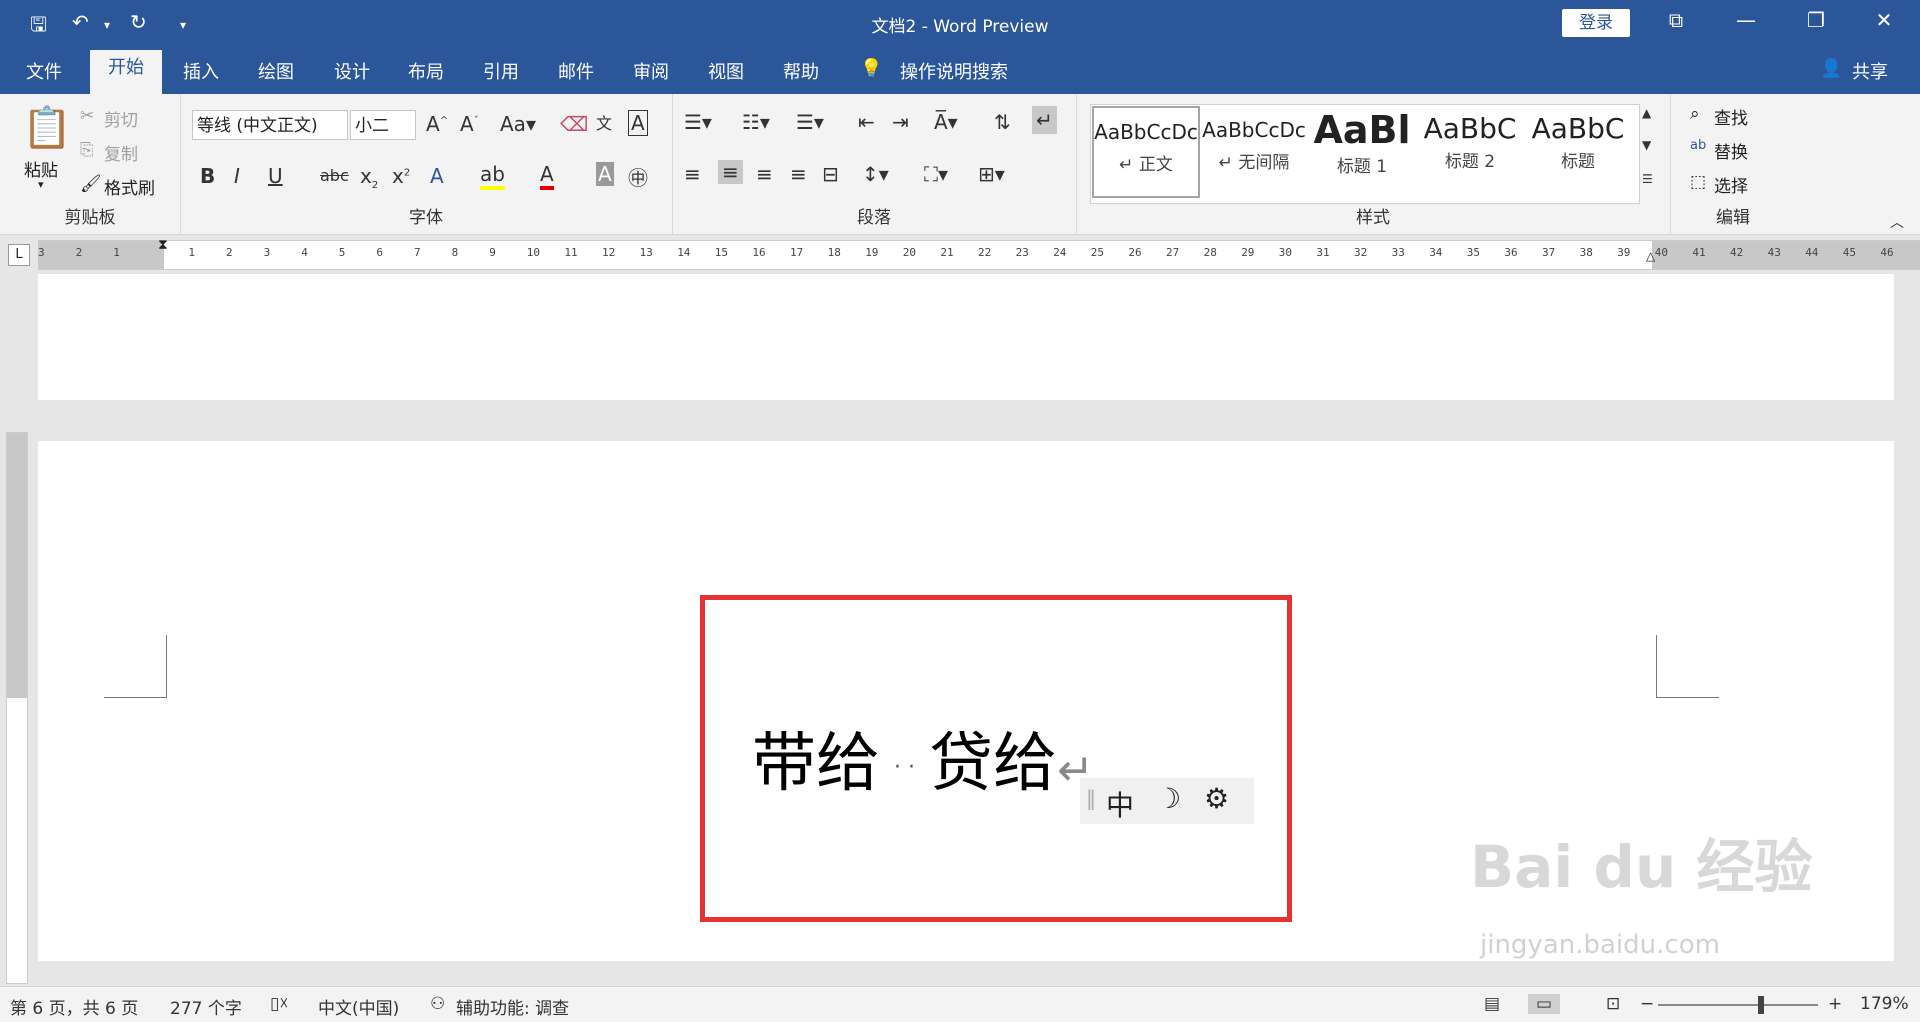 This screenshot has height=1022, width=1920. Describe the element at coordinates (698, 122) in the screenshot. I see `bullets-icon: ☰▾` at that location.